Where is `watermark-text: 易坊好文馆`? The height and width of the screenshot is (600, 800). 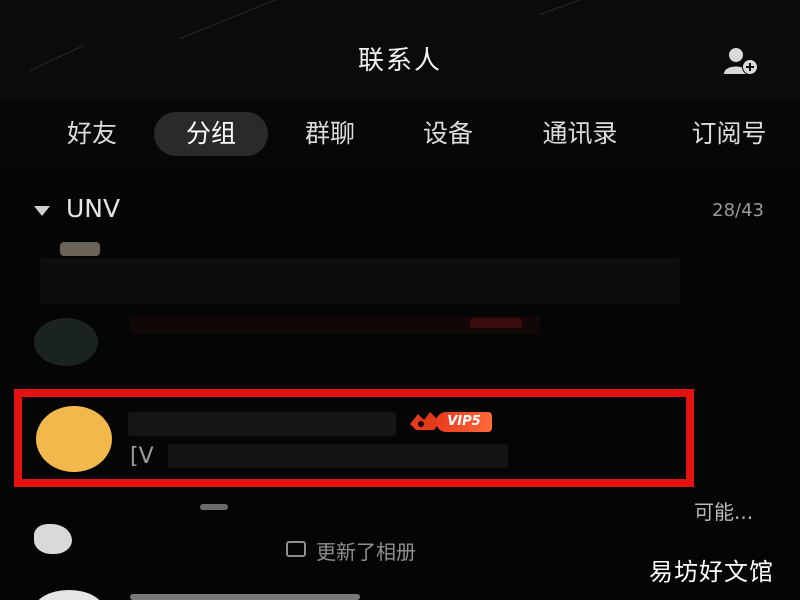
watermark-text: 易坊好文馆 is located at coordinates (711, 572).